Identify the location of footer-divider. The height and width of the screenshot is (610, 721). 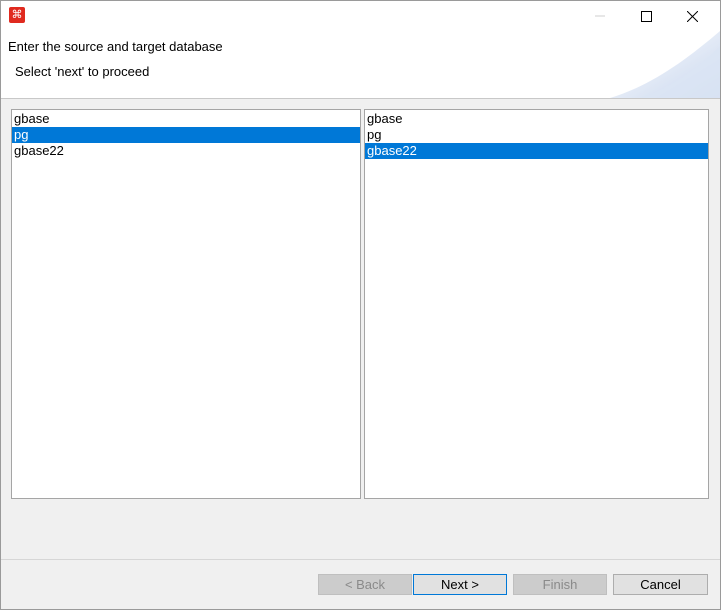
(360, 559).